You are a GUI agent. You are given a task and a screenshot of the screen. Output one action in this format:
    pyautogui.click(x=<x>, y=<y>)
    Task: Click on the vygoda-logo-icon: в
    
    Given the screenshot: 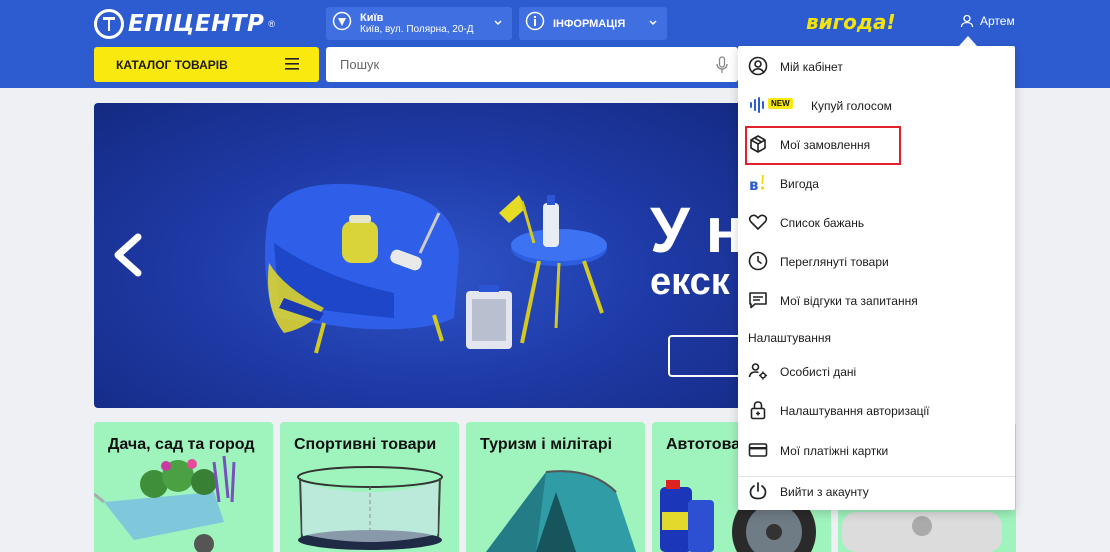 What is the action you would take?
    pyautogui.click(x=758, y=183)
    